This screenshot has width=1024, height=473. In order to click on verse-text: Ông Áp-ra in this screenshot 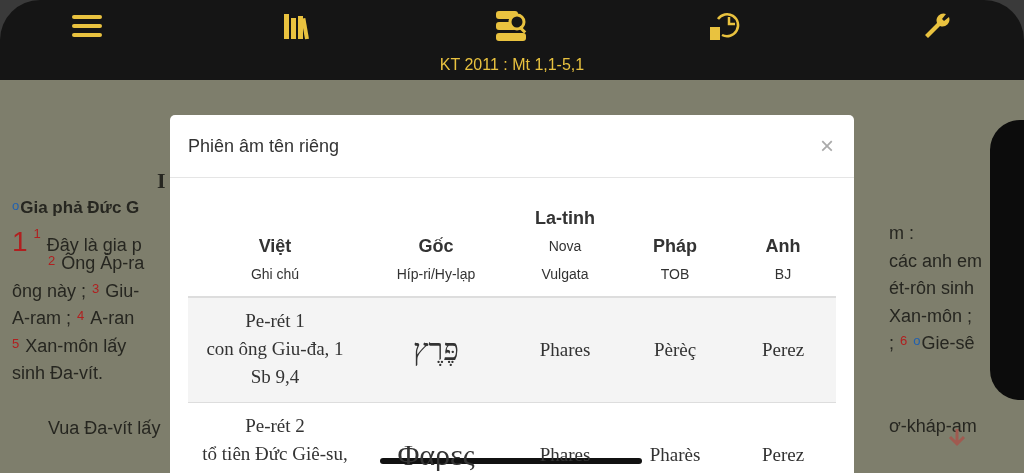, I will do `click(103, 263)`.